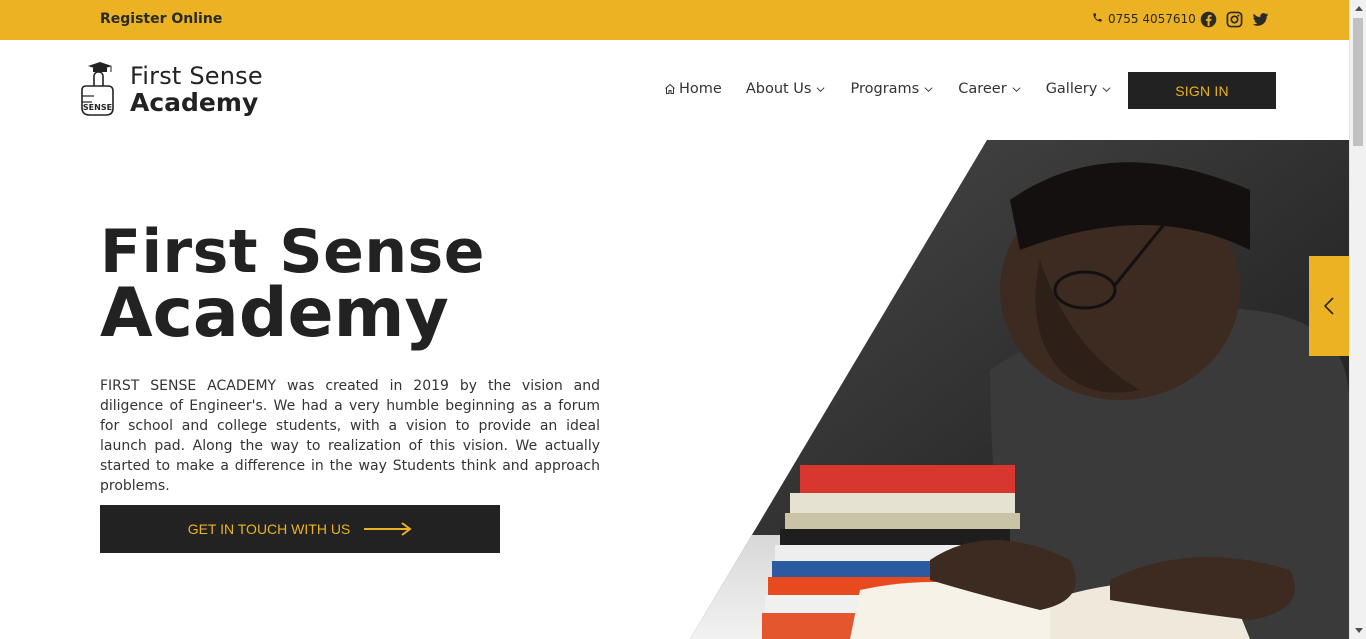 This screenshot has width=1366, height=639. I want to click on instagram-icon, so click(1234, 19).